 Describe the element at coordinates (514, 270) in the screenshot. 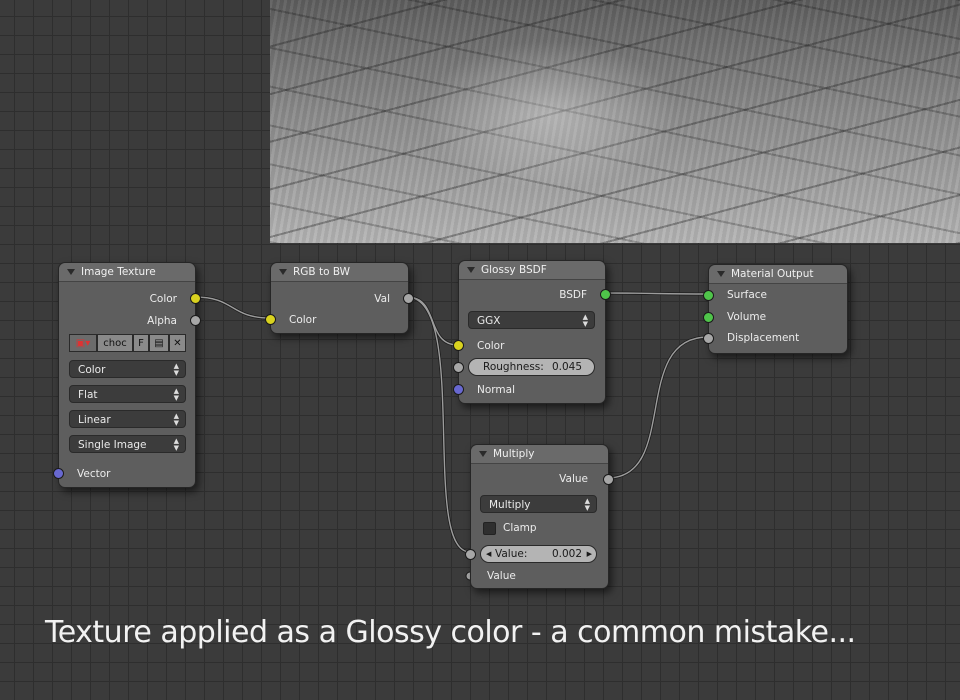

I see `node-title: Glossy BSDF` at that location.